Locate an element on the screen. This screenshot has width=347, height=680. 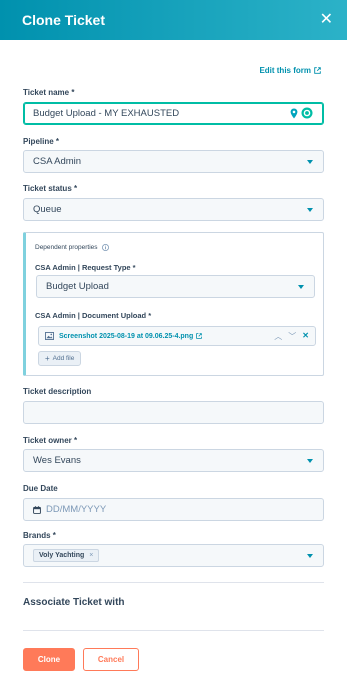
clone-button: Clone is located at coordinates (49, 659).